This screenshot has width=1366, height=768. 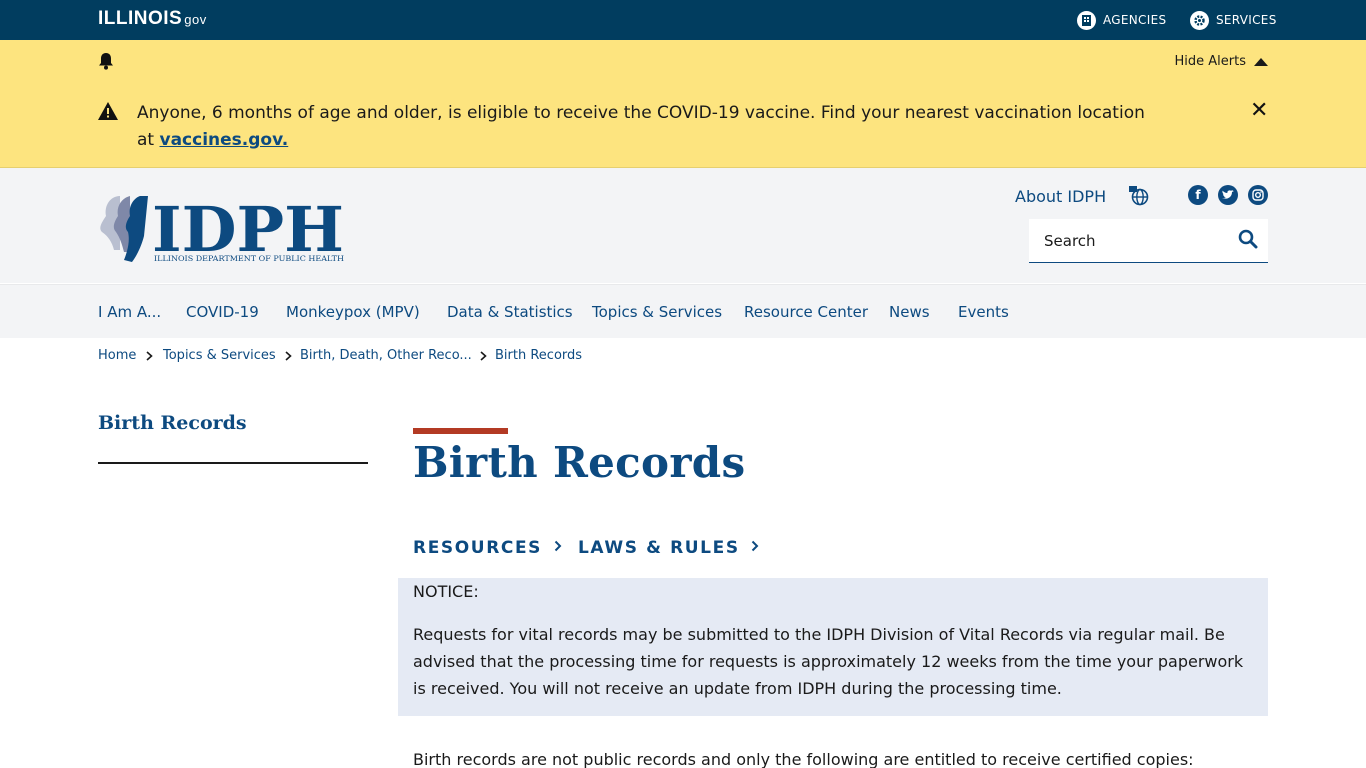 What do you see at coordinates (233, 463) in the screenshot?
I see `sidebar-divider` at bounding box center [233, 463].